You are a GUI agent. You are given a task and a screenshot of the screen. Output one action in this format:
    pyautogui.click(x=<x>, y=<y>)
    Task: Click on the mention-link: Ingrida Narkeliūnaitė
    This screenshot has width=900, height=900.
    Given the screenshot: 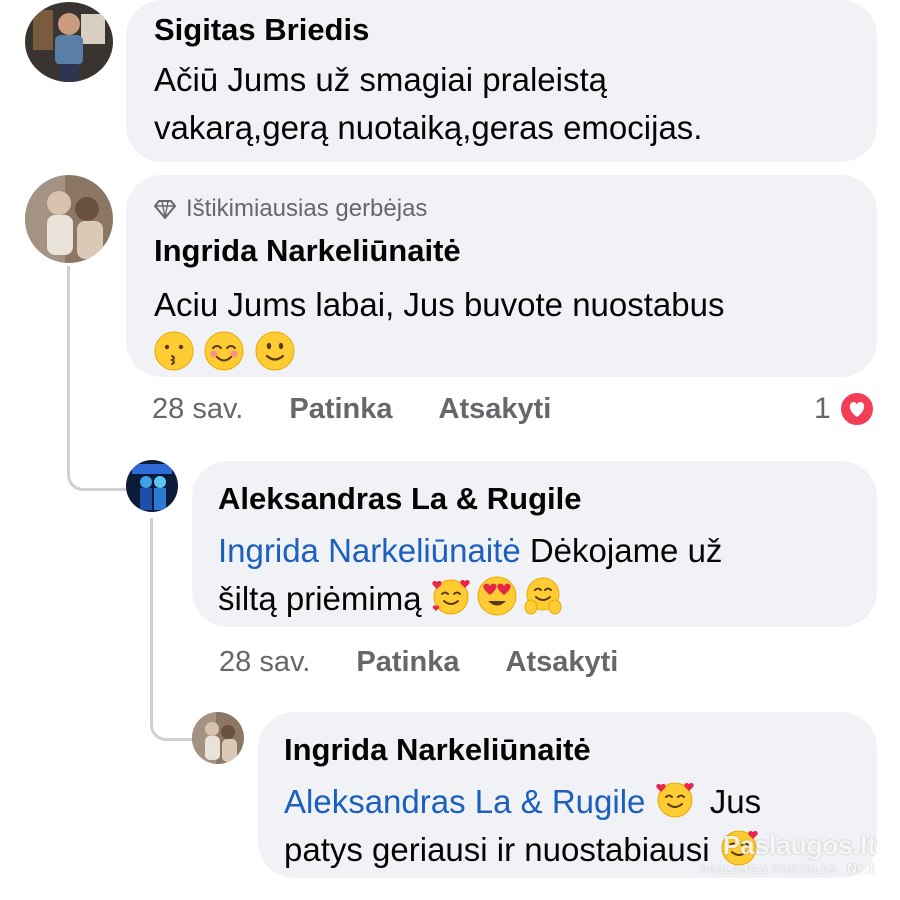 What is the action you would take?
    pyautogui.click(x=369, y=550)
    